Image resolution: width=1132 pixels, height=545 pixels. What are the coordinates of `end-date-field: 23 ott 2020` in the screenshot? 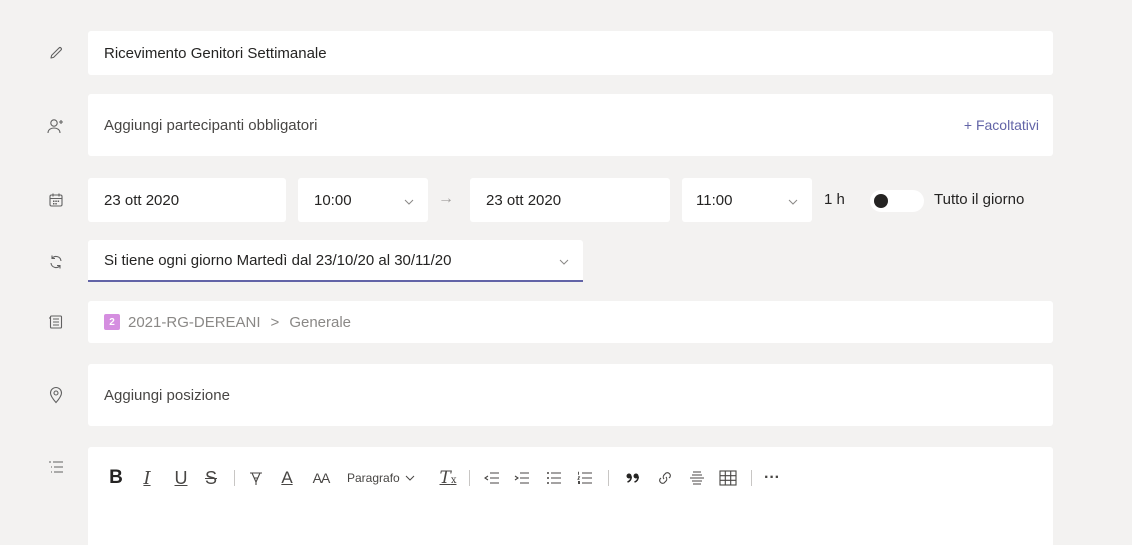 It's located at (570, 200).